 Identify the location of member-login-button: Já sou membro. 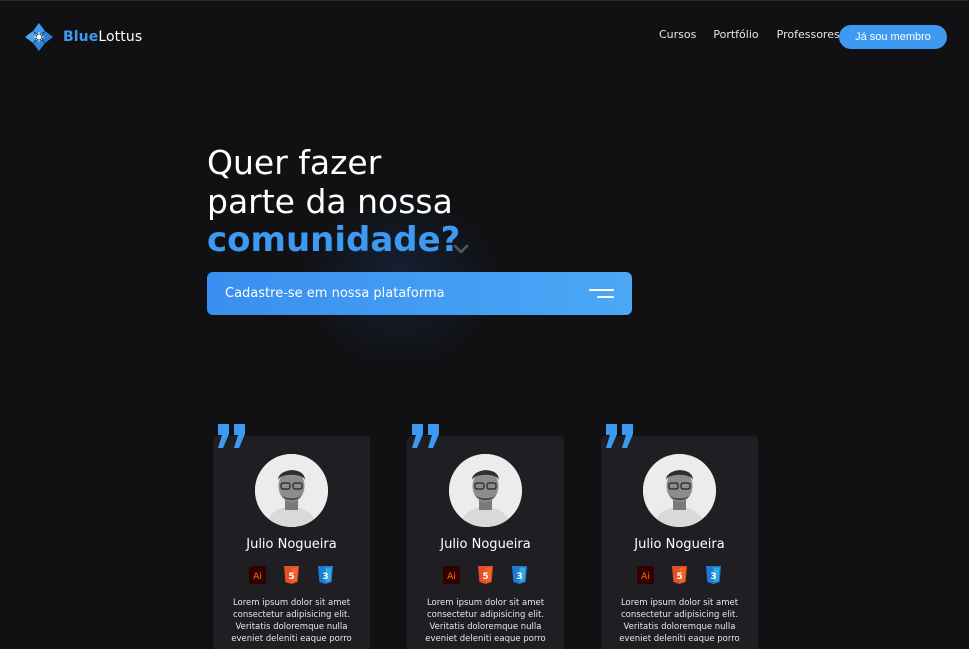
(893, 37).